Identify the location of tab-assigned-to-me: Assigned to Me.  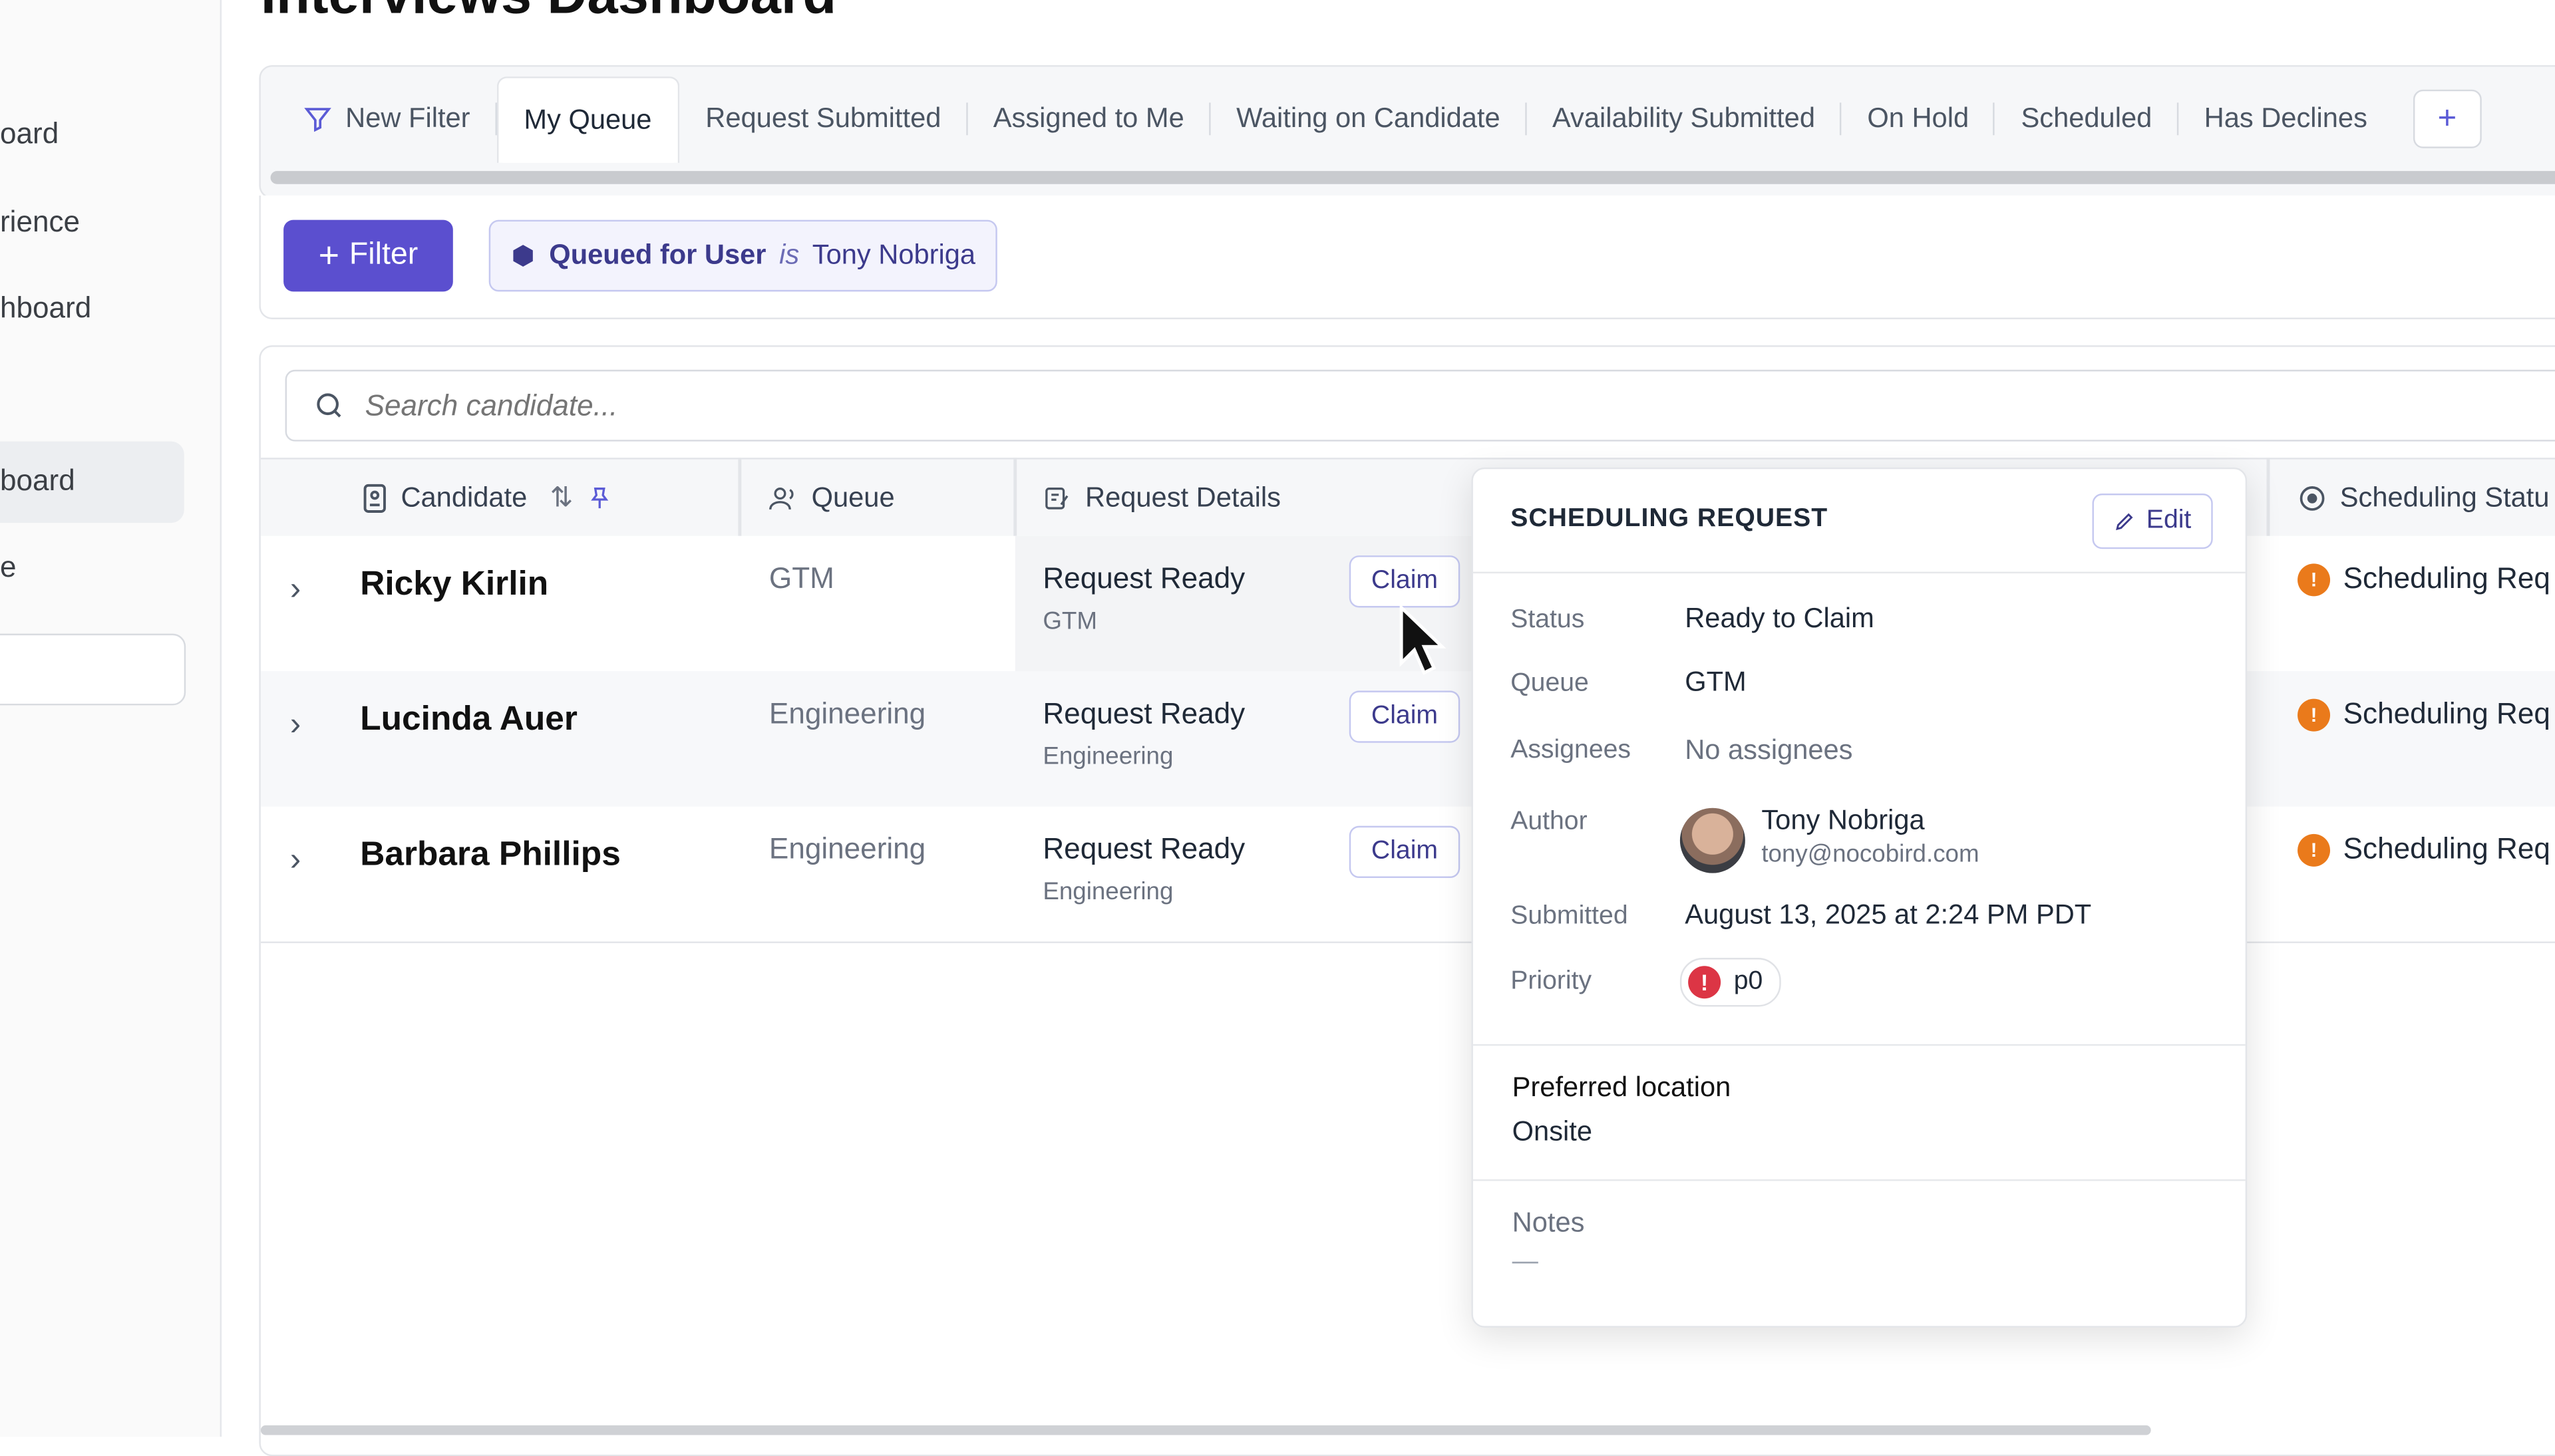
(1089, 118).